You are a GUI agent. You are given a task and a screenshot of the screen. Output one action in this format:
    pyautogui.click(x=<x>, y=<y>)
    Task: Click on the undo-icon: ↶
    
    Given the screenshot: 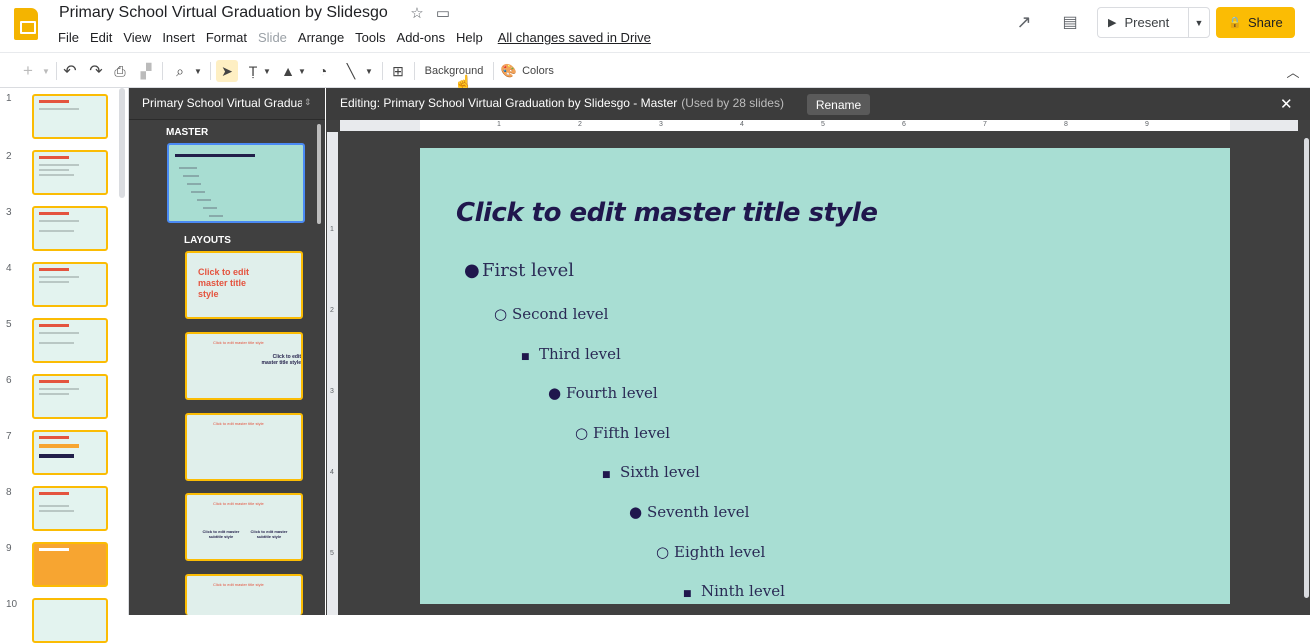 What is the action you would take?
    pyautogui.click(x=70, y=71)
    